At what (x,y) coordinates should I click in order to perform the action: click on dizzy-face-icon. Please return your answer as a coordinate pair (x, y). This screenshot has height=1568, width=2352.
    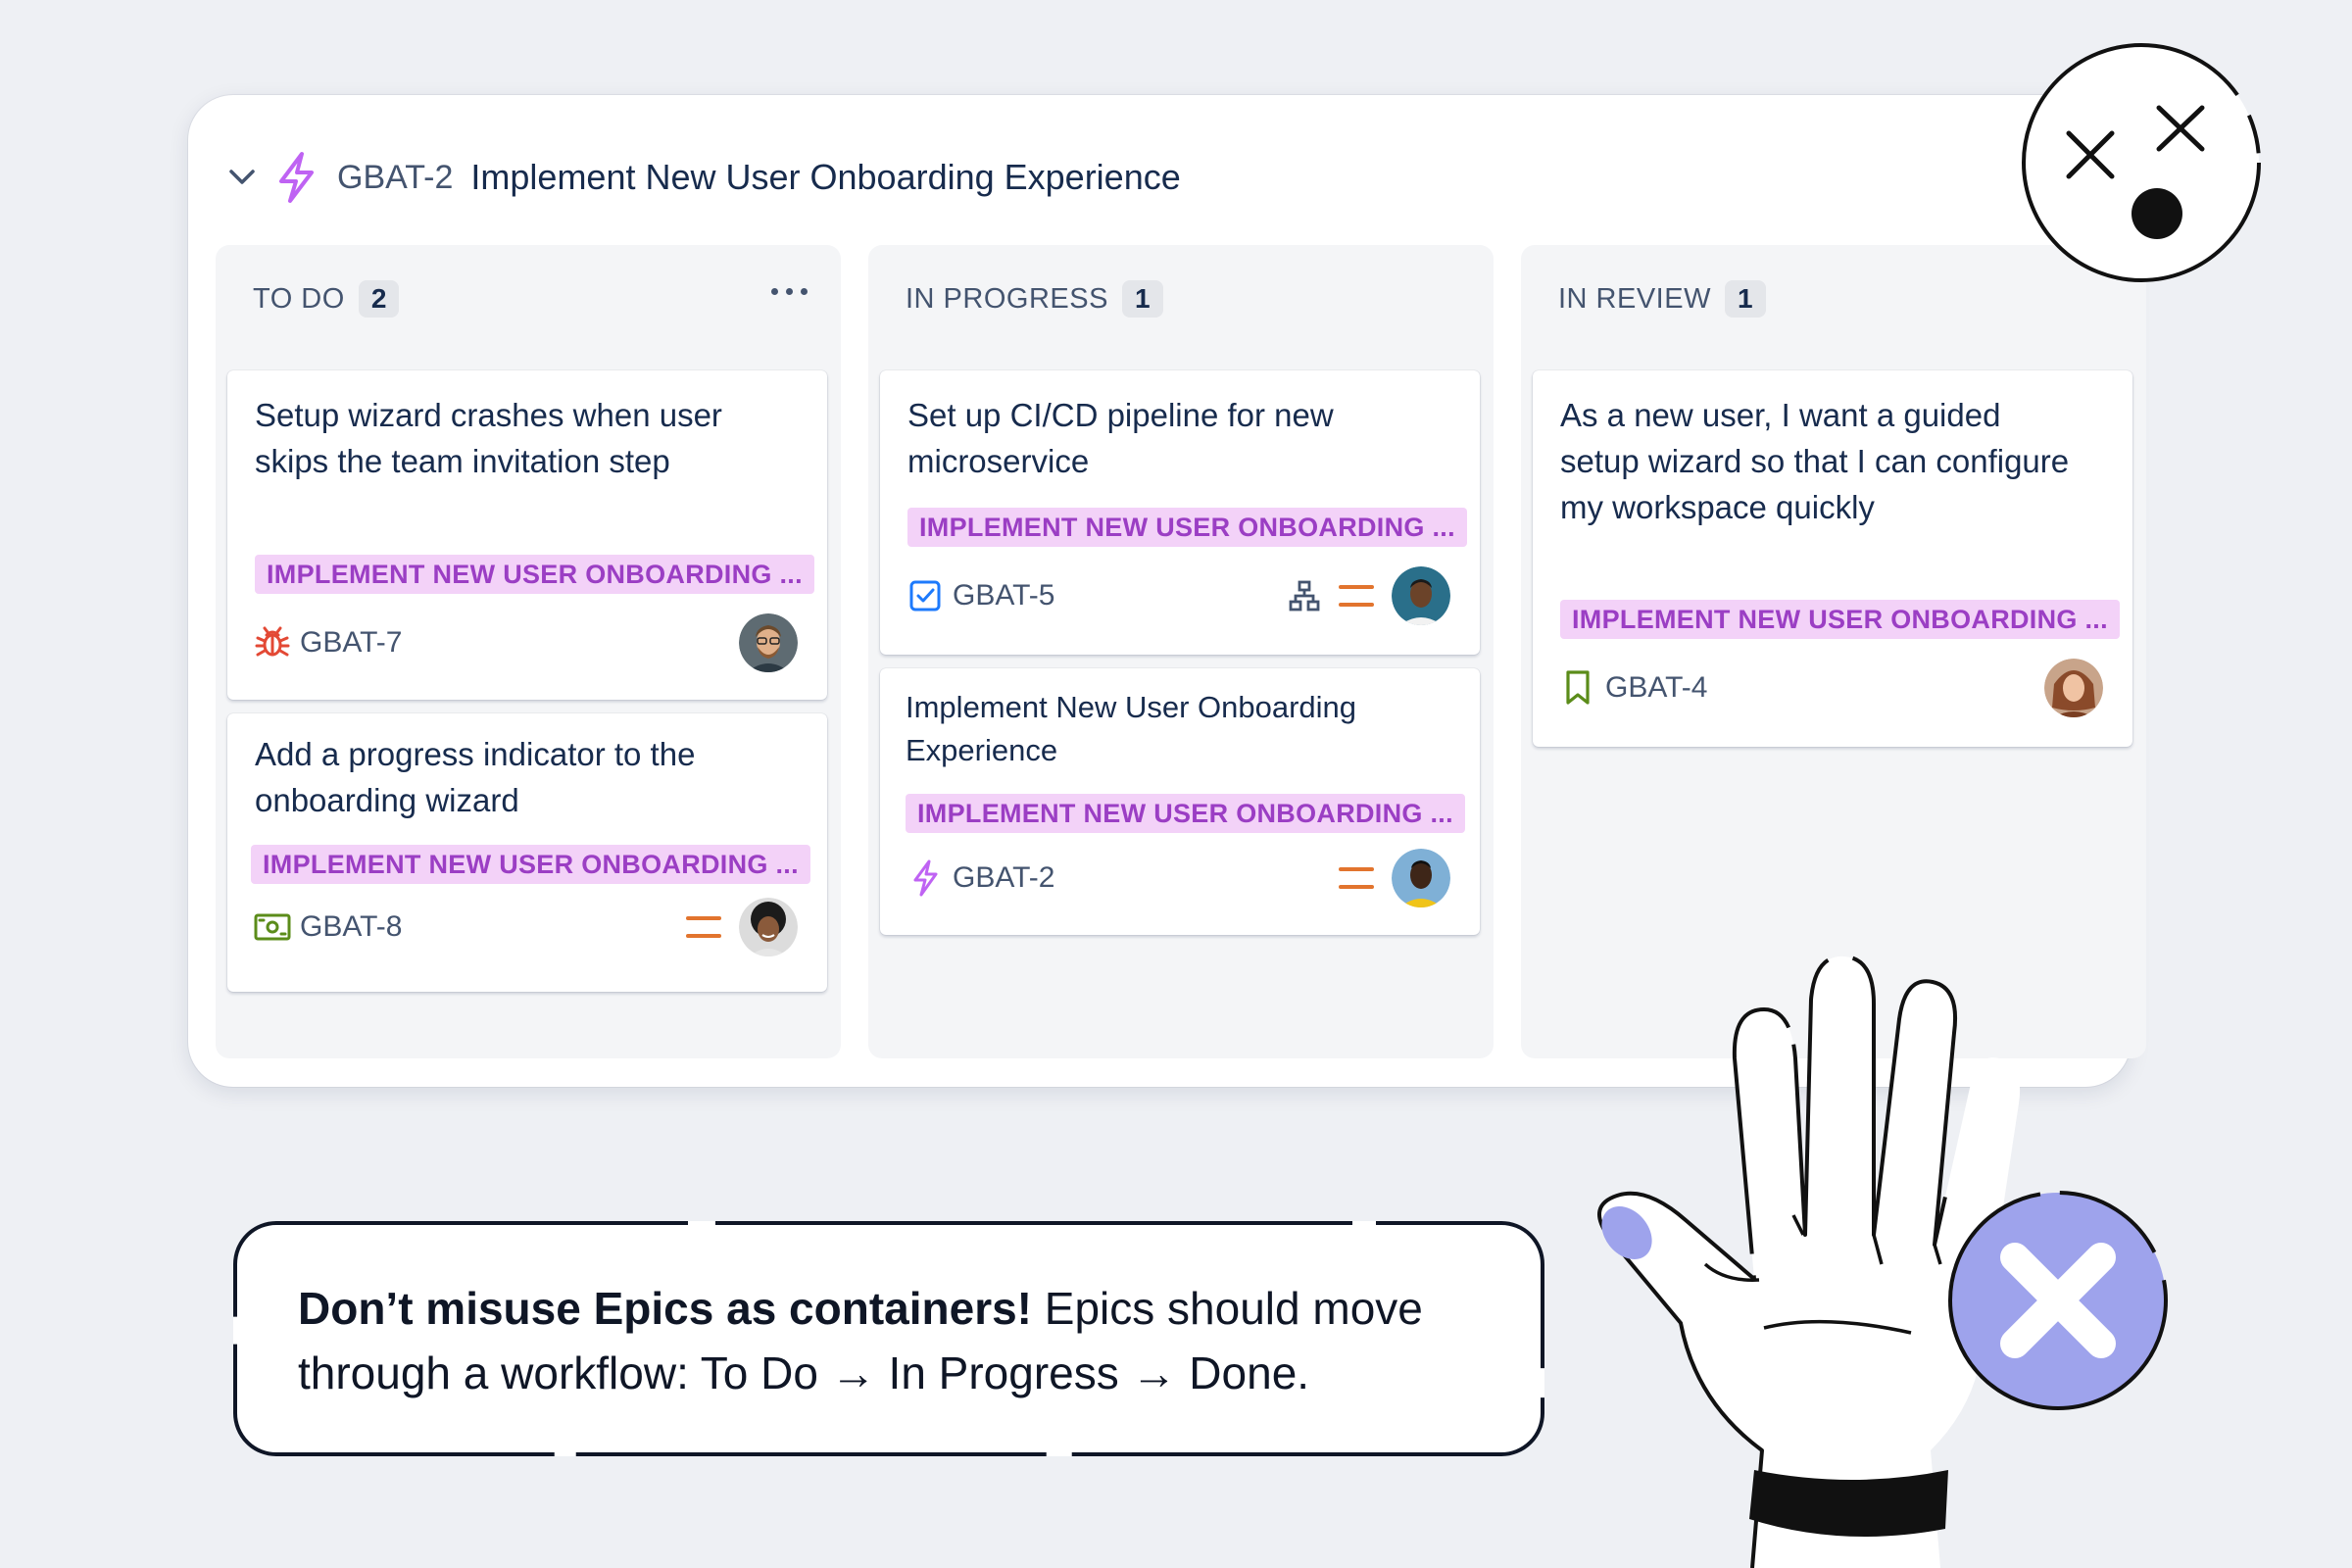
    Looking at the image, I should click on (2141, 162).